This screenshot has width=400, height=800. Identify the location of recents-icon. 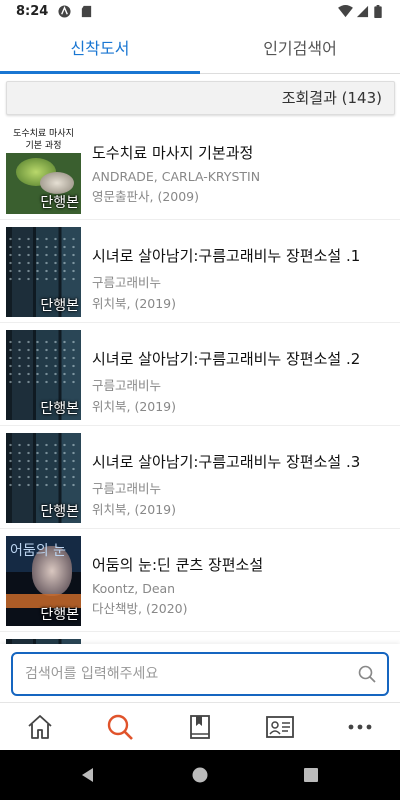
(311, 775).